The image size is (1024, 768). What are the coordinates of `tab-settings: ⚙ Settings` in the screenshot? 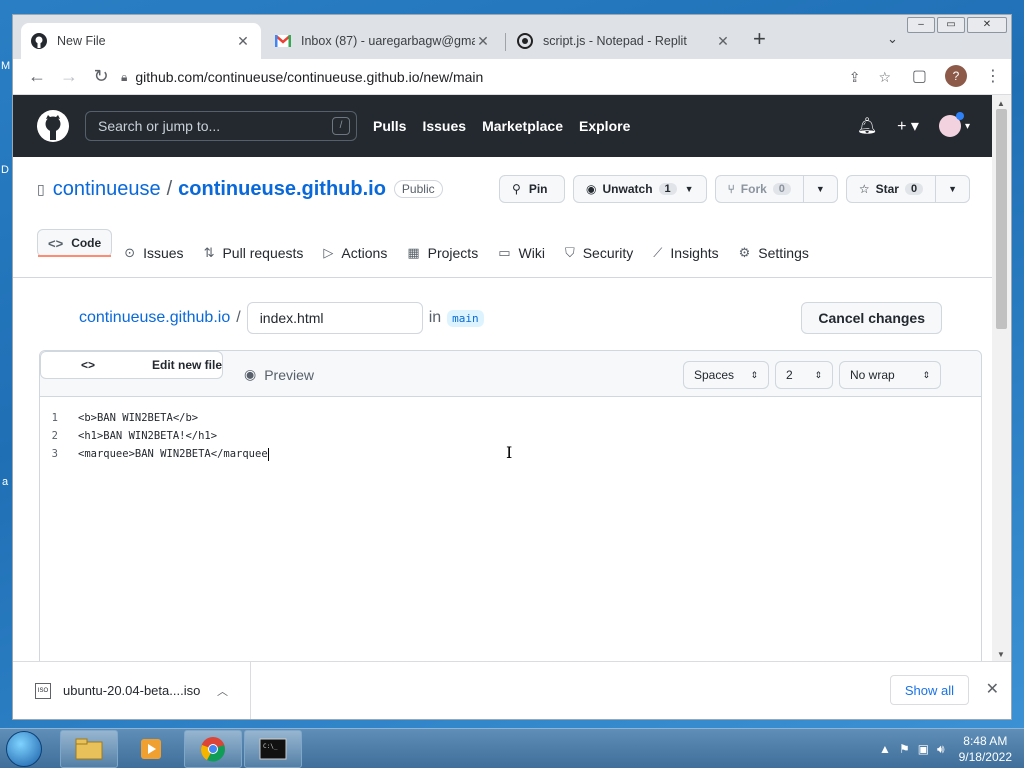 It's located at (774, 253).